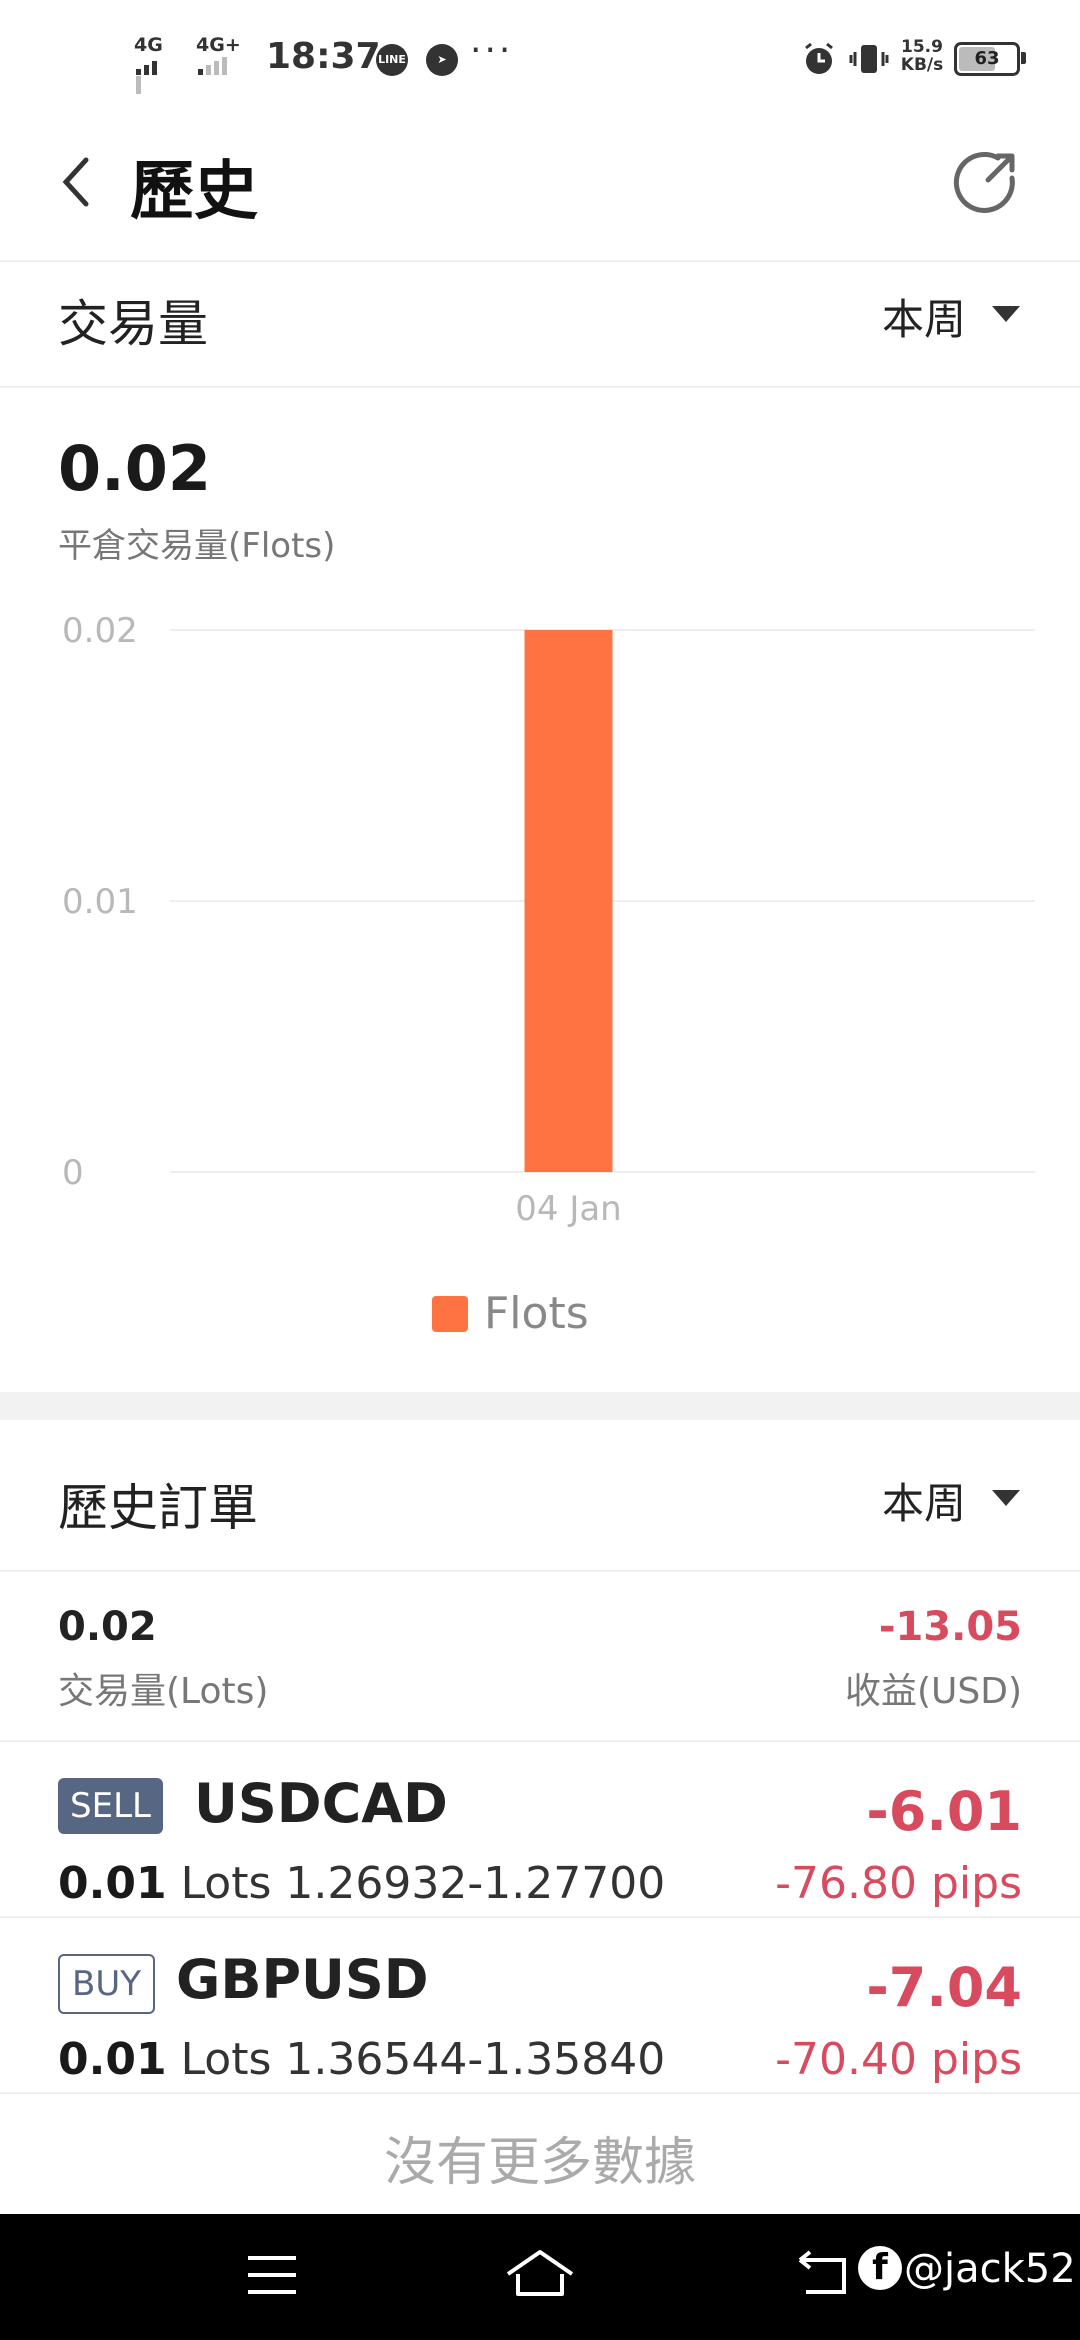  I want to click on watermark: @jack521, so click(992, 2269).